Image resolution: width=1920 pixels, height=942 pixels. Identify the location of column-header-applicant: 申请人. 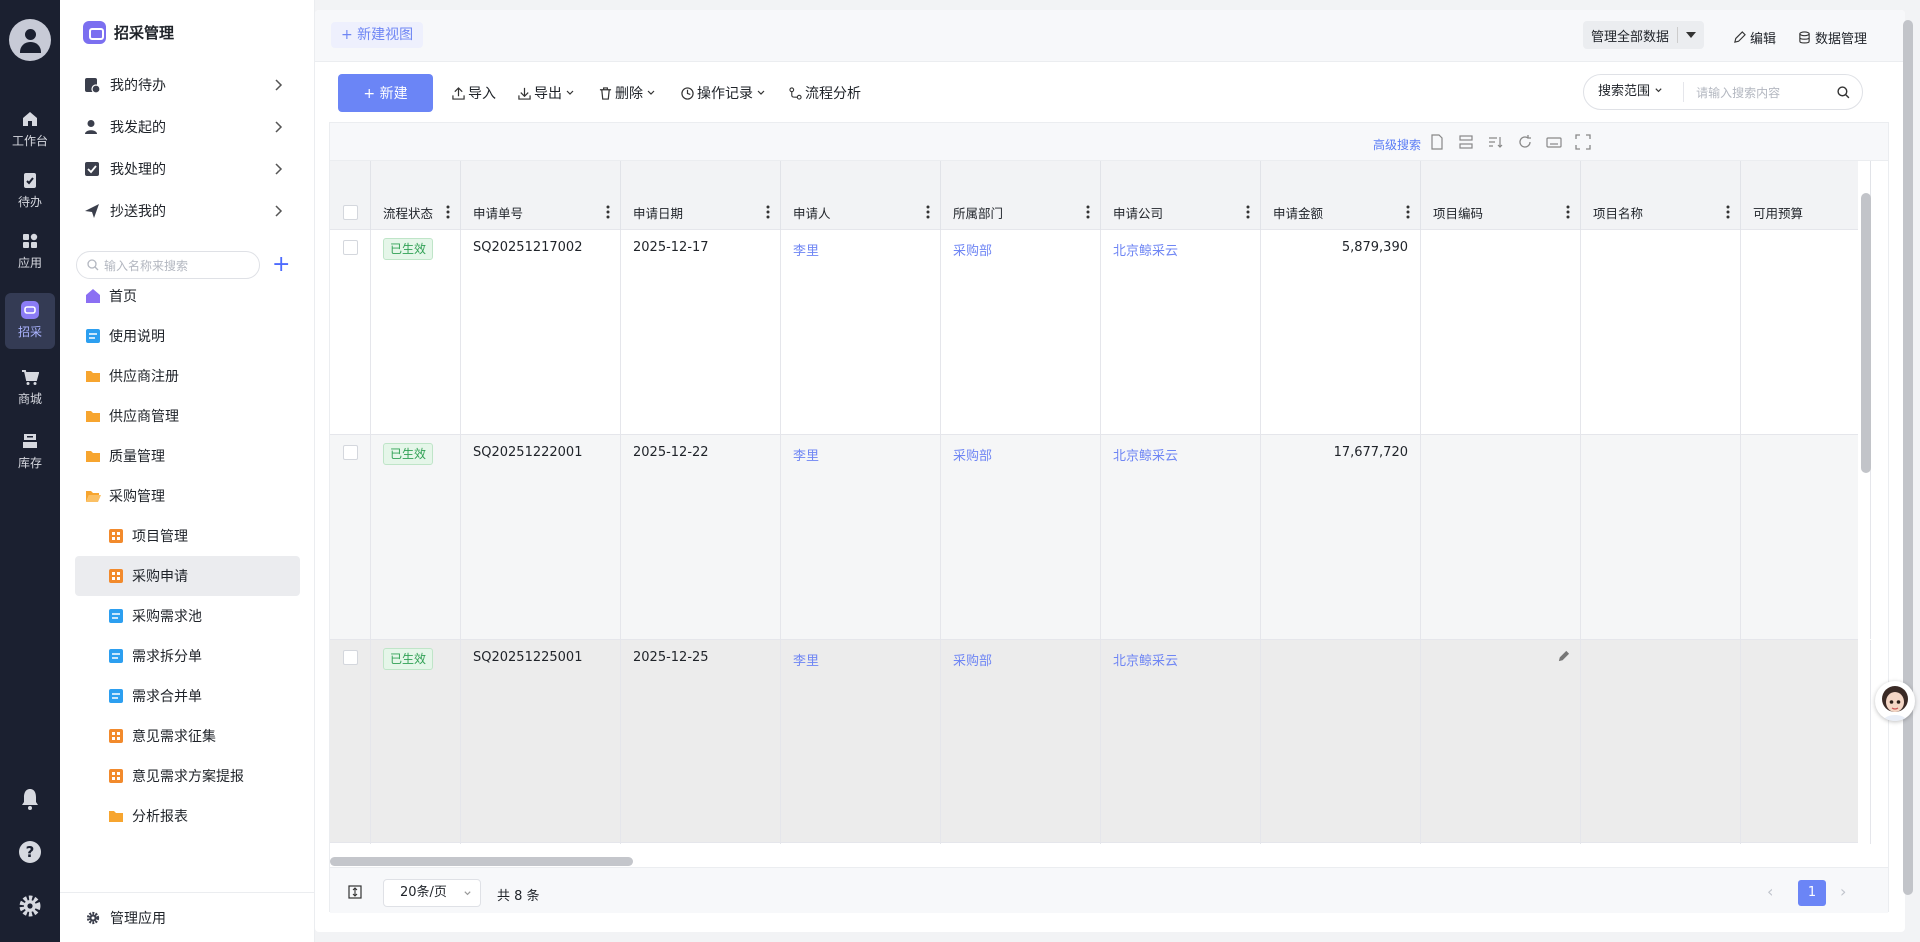
(861, 195).